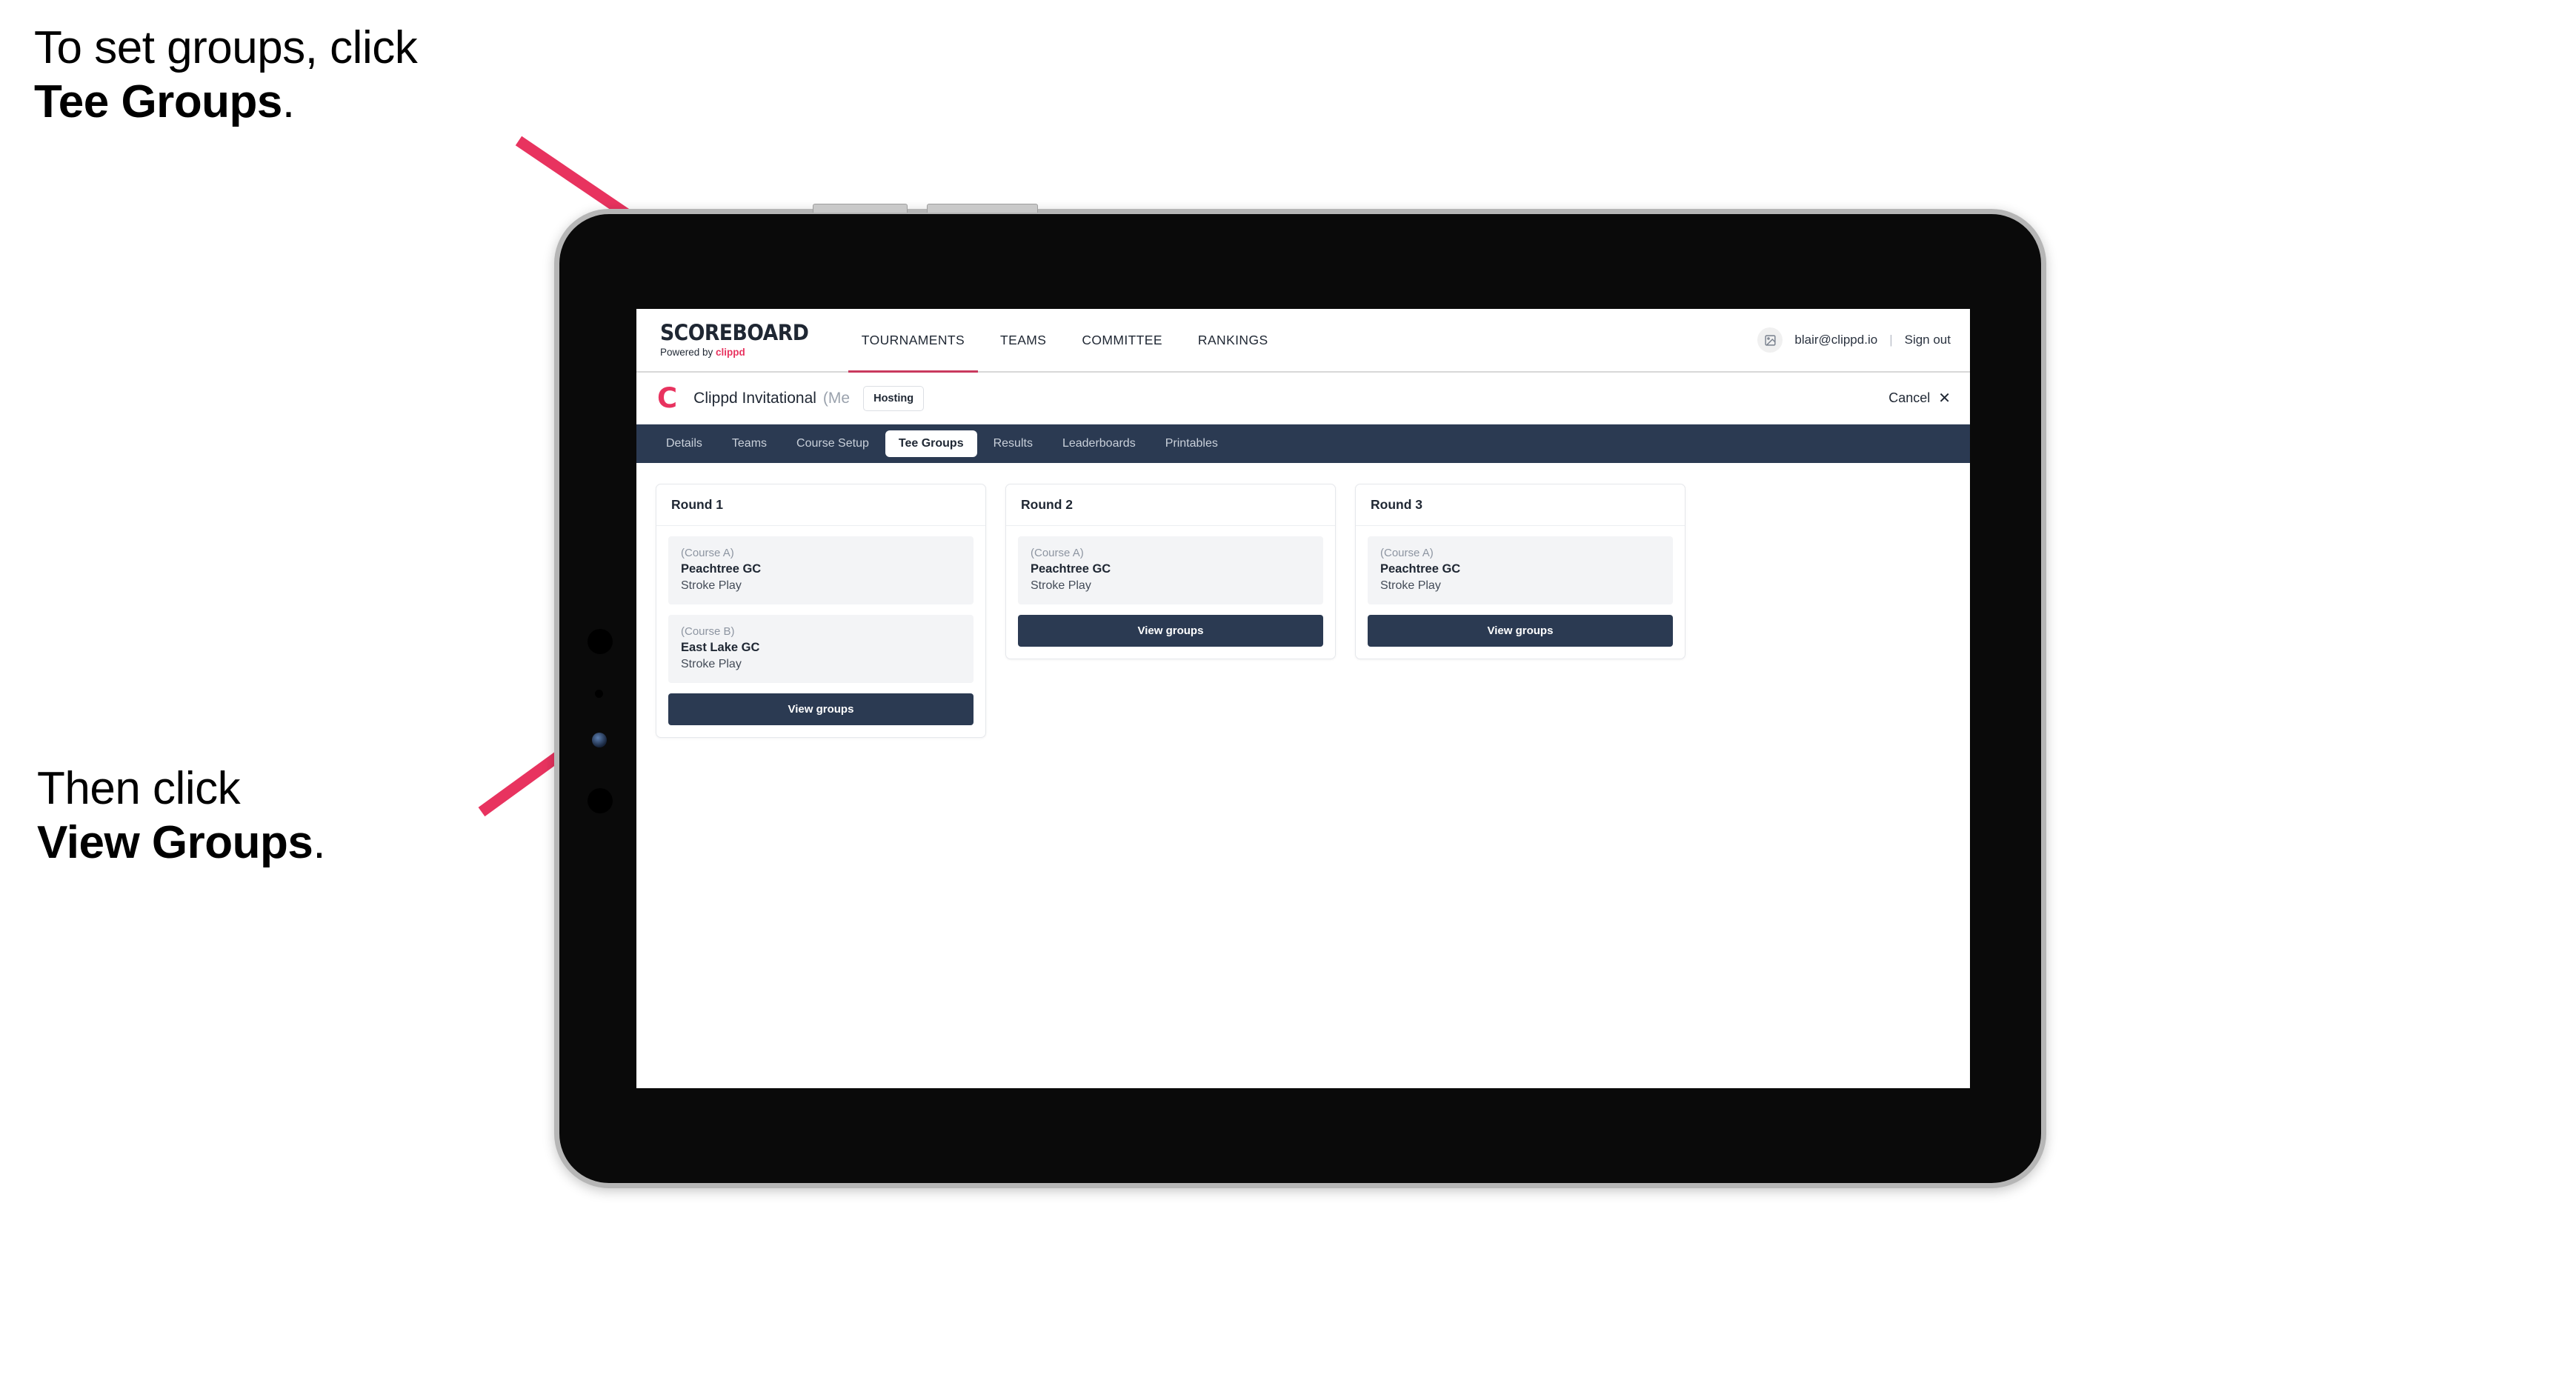 The width and height of the screenshot is (2576, 1386). I want to click on avatar, so click(1770, 340).